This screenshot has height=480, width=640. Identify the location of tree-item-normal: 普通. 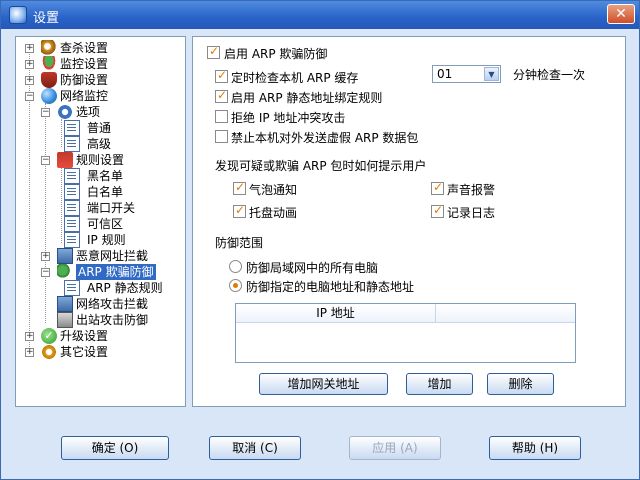
(114, 128).